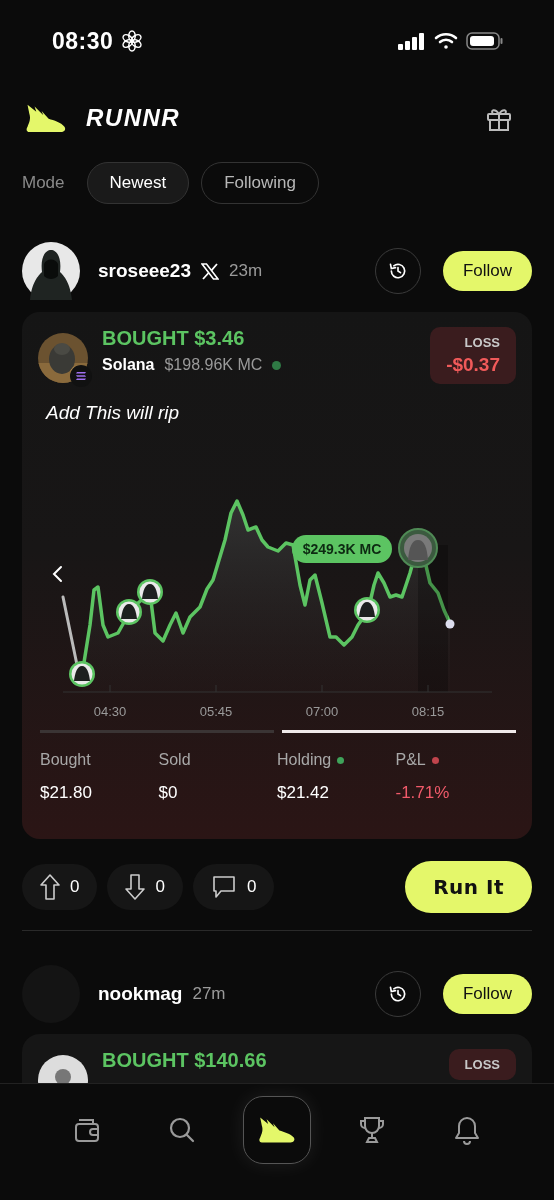 Image resolution: width=554 pixels, height=1200 pixels. Describe the element at coordinates (277, 365) in the screenshot. I see `live-dot` at that location.